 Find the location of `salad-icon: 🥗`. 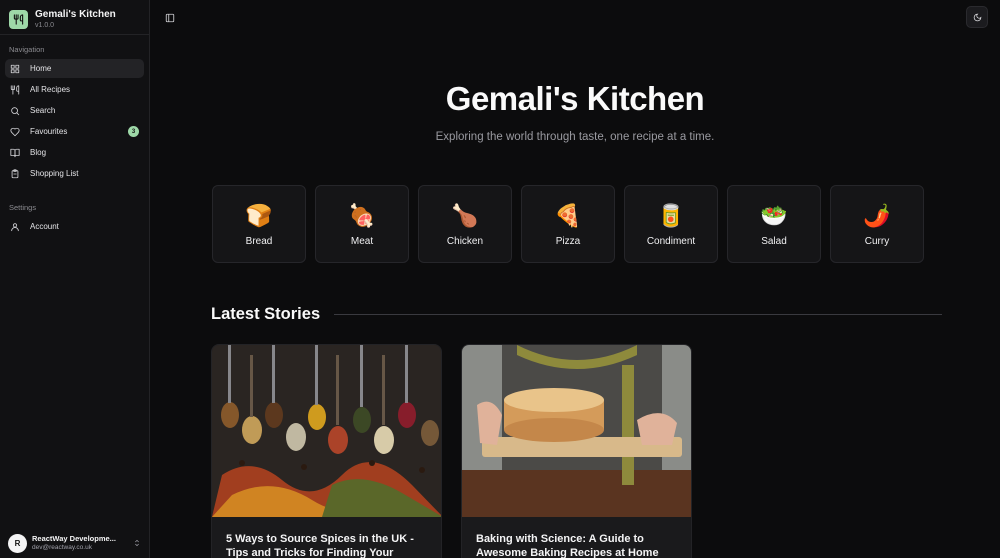

salad-icon: 🥗 is located at coordinates (774, 215).